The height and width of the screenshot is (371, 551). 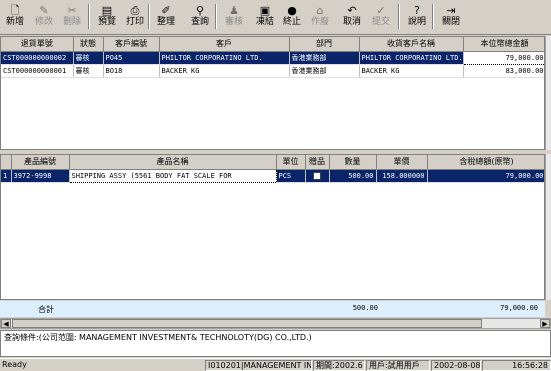 What do you see at coordinates (233, 22) in the screenshot?
I see `toolbar-button-label: 審核` at bounding box center [233, 22].